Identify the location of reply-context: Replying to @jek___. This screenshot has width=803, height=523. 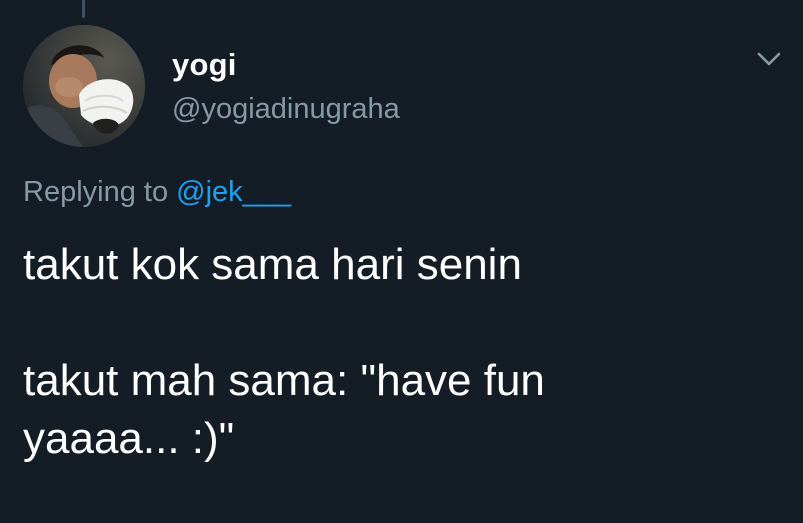
(157, 192).